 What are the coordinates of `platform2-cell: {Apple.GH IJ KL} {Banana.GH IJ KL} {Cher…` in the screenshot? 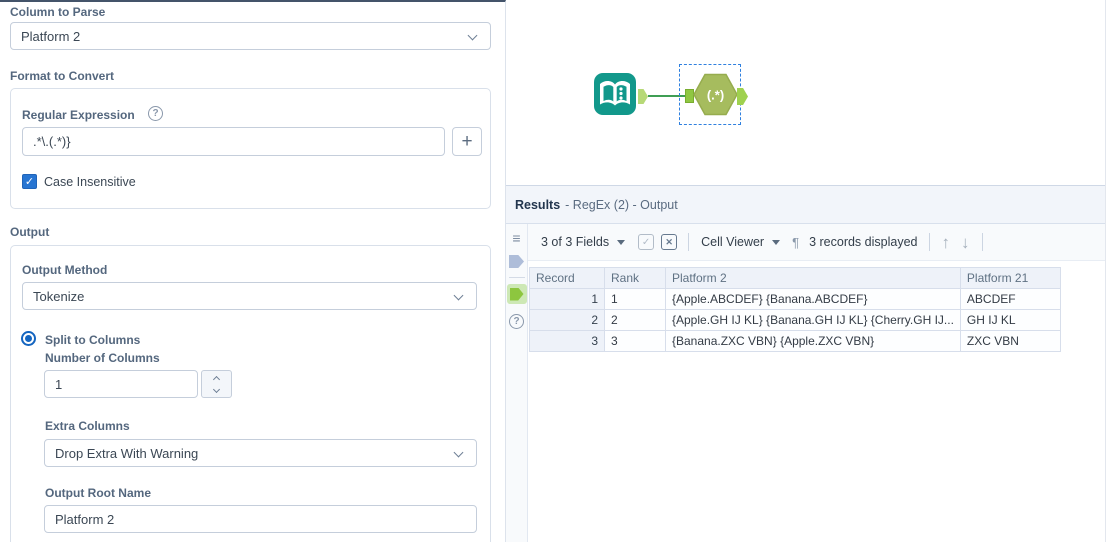 It's located at (813, 320).